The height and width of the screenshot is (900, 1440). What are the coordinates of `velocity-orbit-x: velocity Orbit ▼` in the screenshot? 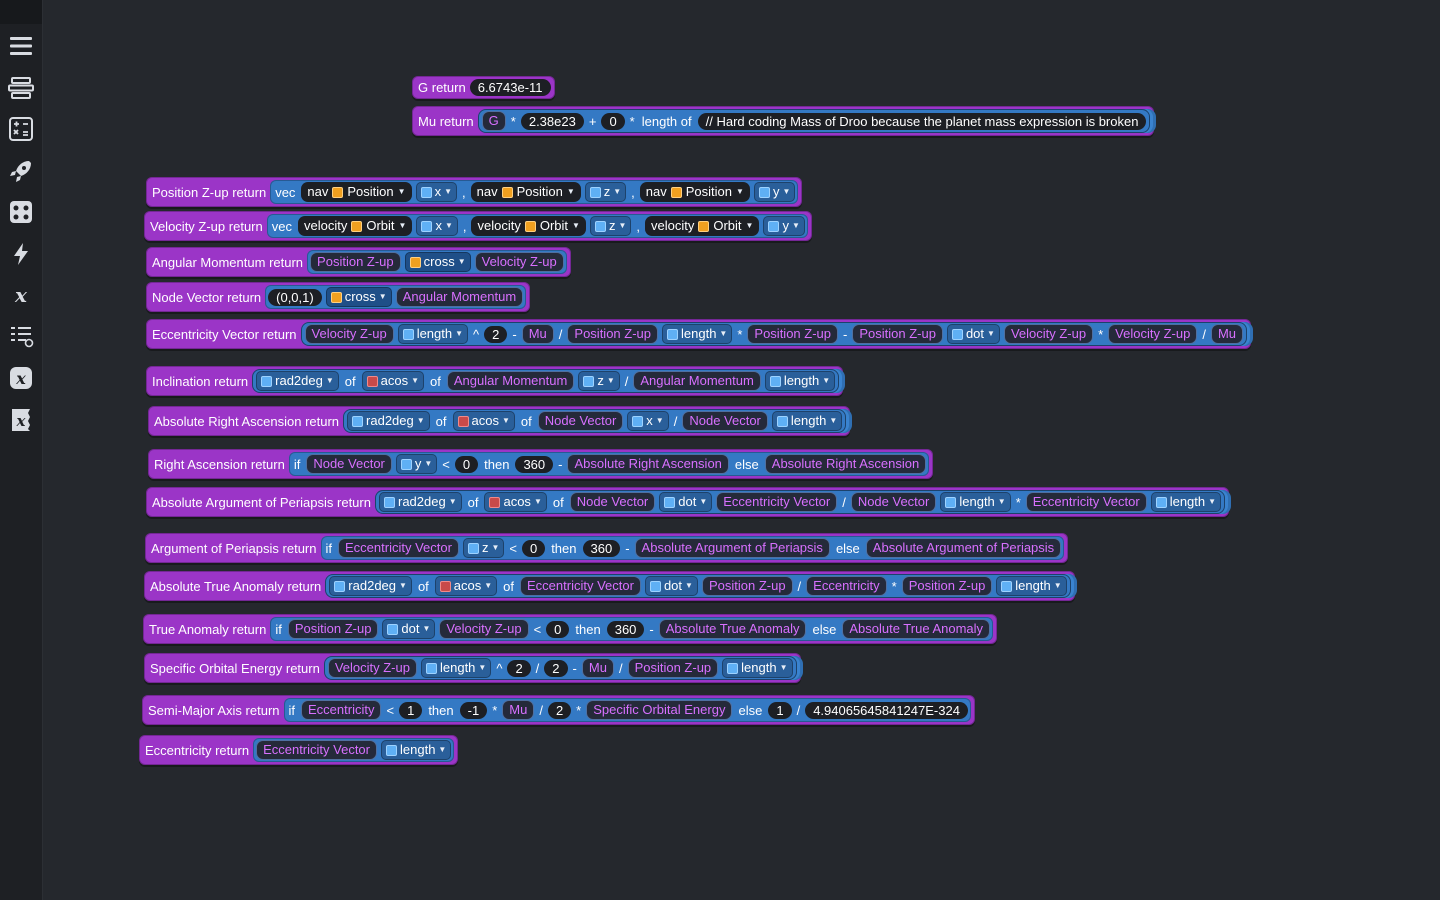 It's located at (355, 226).